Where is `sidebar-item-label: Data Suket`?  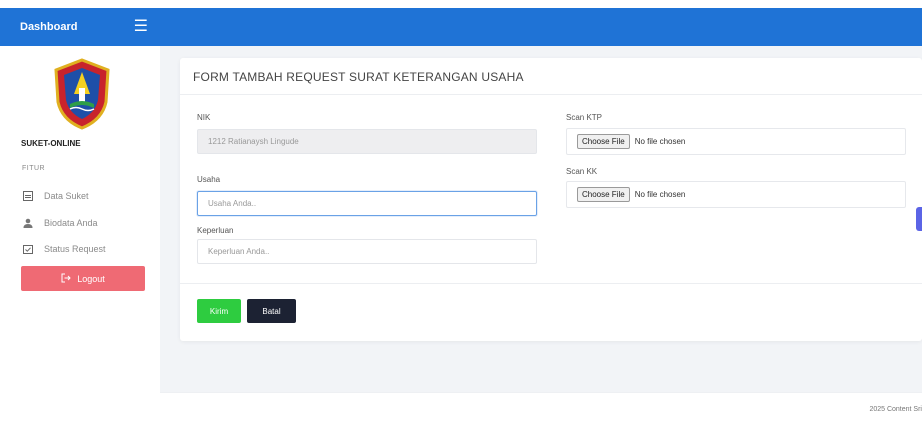
sidebar-item-label: Data Suket is located at coordinates (66, 196).